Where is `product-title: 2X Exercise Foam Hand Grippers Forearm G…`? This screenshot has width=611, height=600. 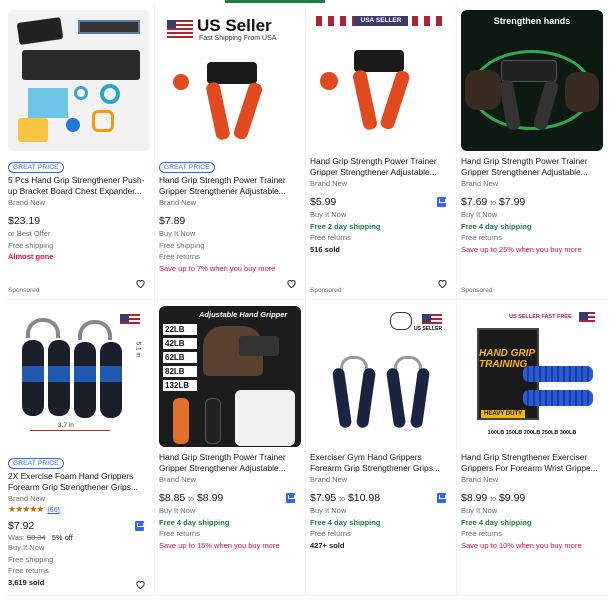 product-title: 2X Exercise Foam Hand Grippers Forearm G… is located at coordinates (79, 482).